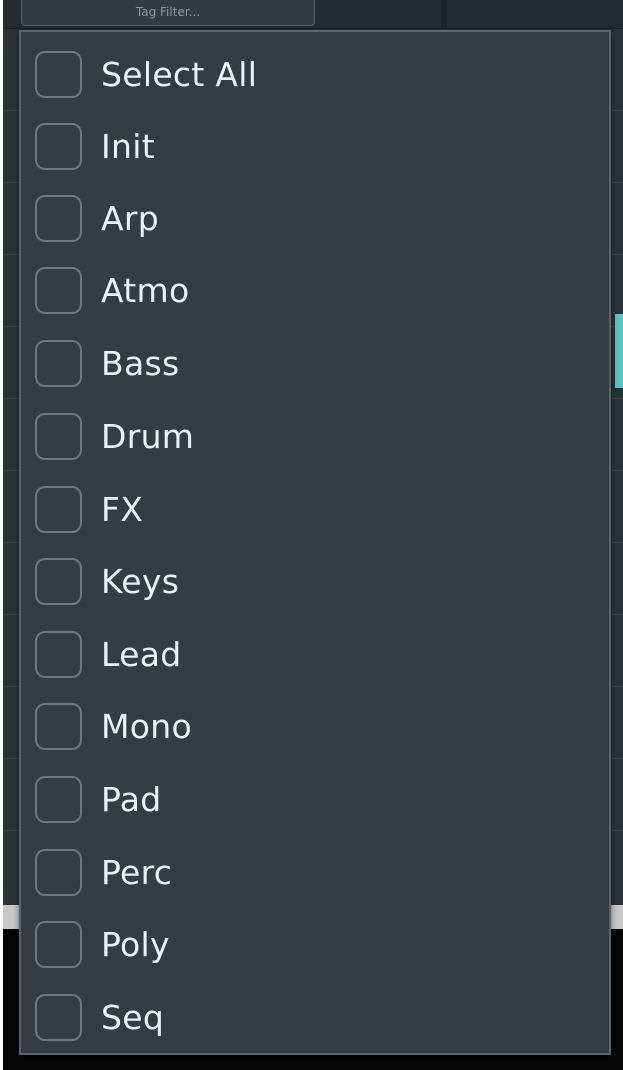 This screenshot has width=623, height=1070. I want to click on option-poly: Poly, so click(315, 944).